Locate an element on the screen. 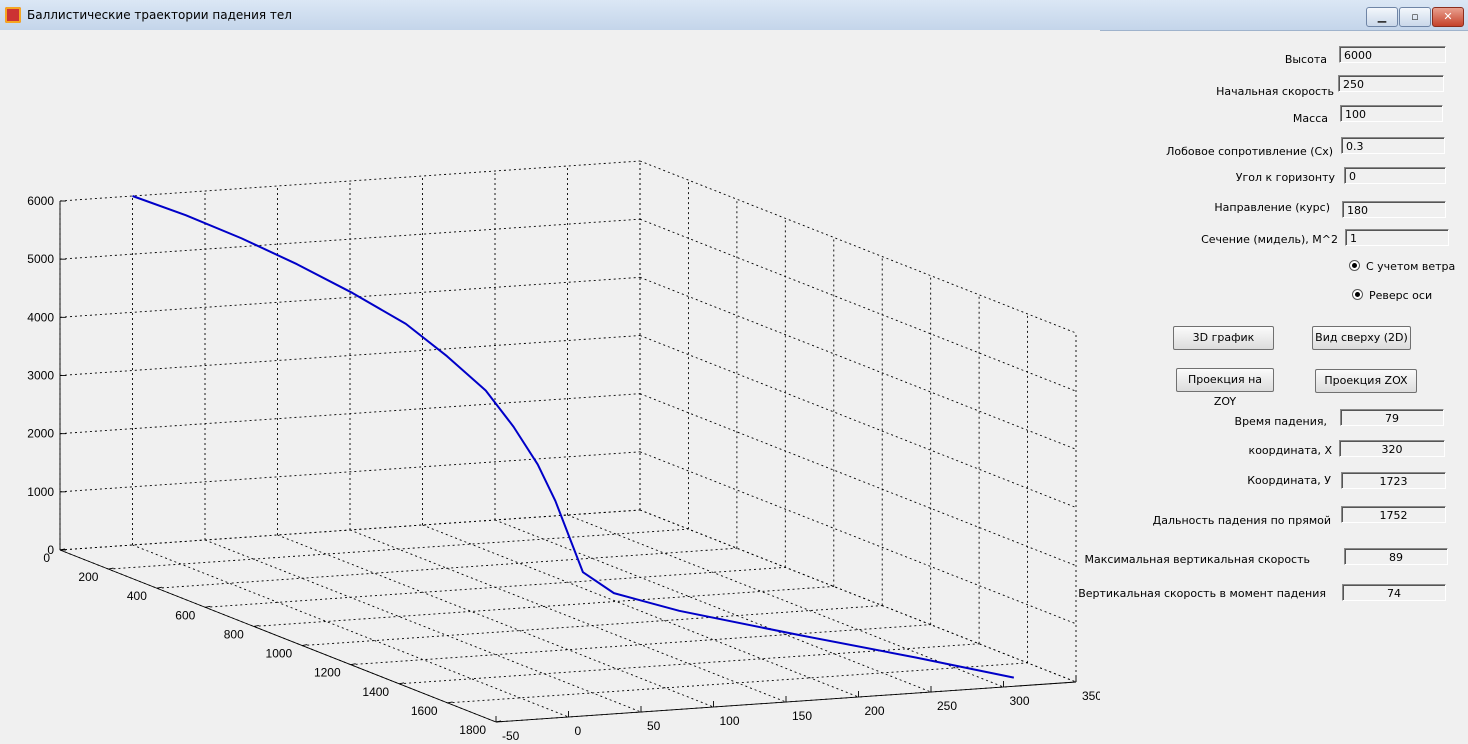  fall-time-label: Время падения, is located at coordinates (1280, 421).